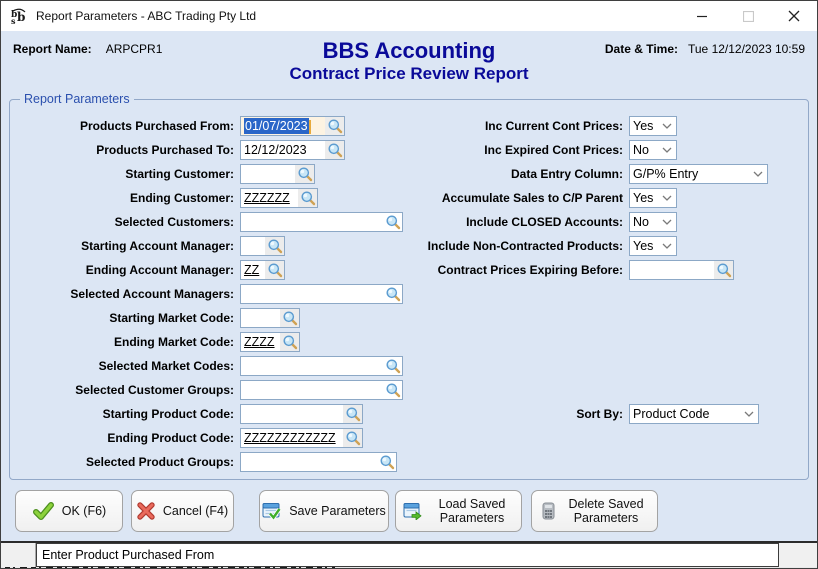  I want to click on inc-expired-cont-prices-select: No, so click(653, 150).